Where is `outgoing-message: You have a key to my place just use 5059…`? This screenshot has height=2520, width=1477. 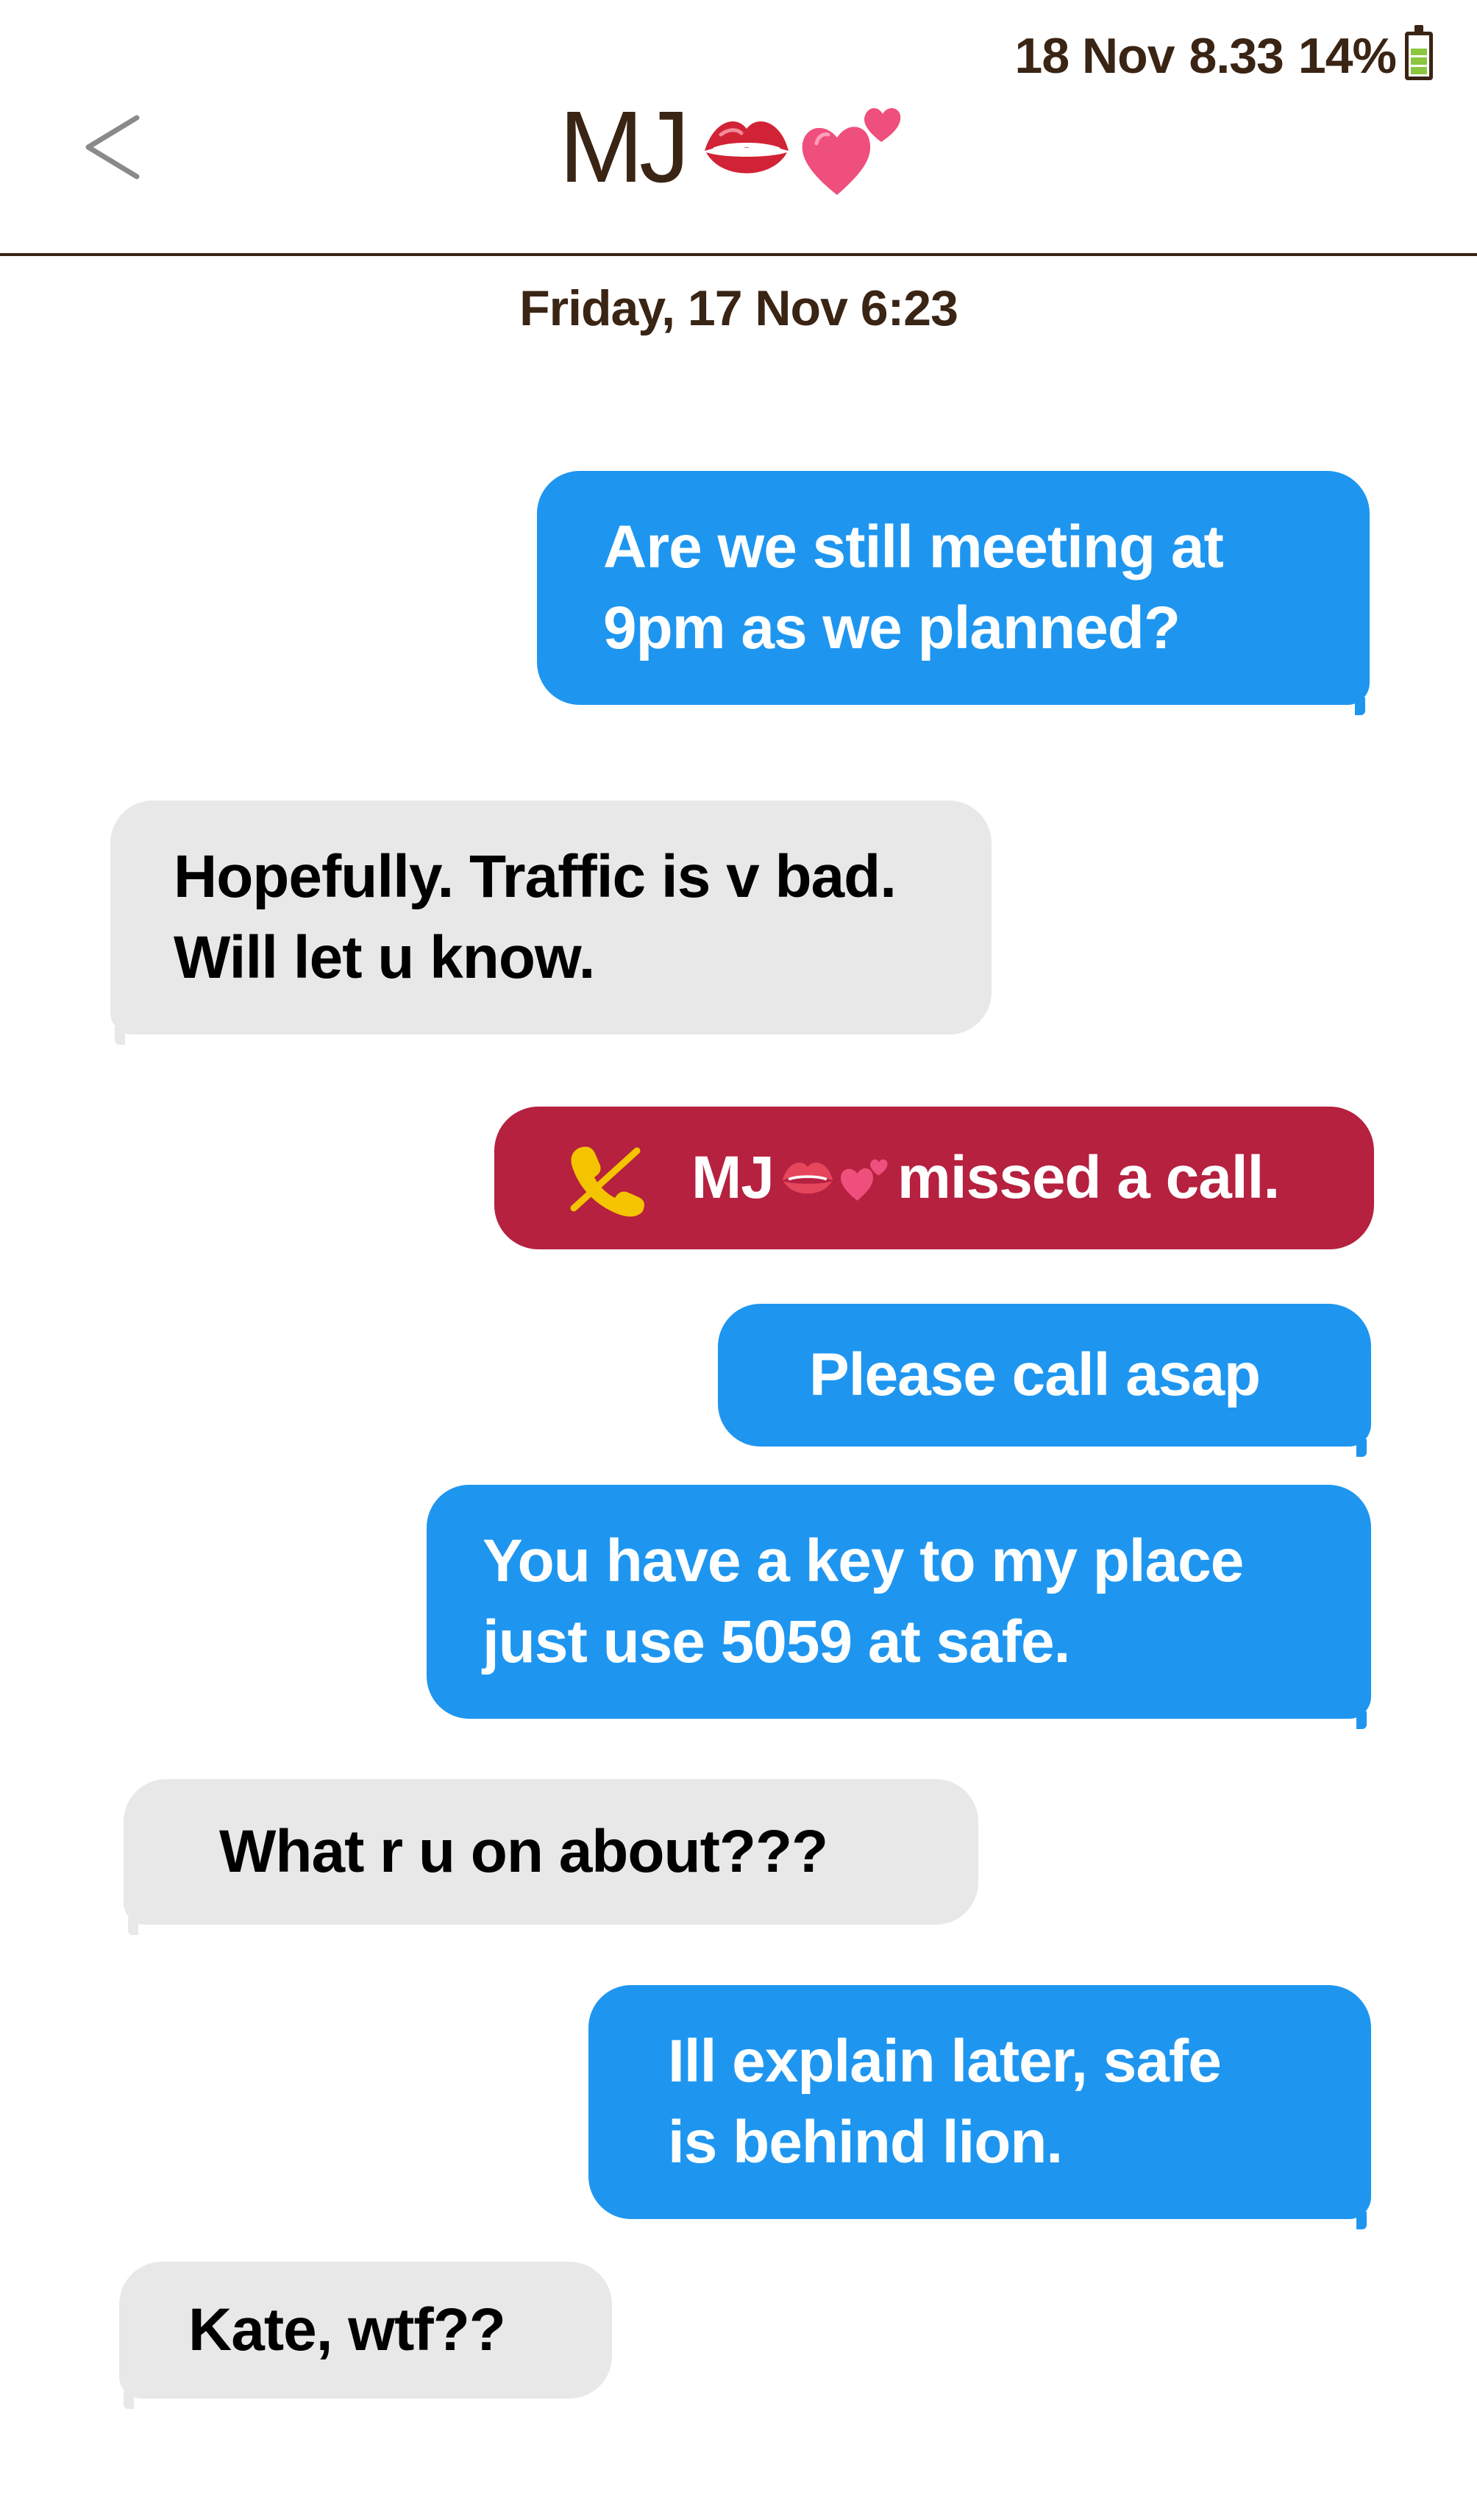 outgoing-message: You have a key to my place just use 5059… is located at coordinates (899, 1607).